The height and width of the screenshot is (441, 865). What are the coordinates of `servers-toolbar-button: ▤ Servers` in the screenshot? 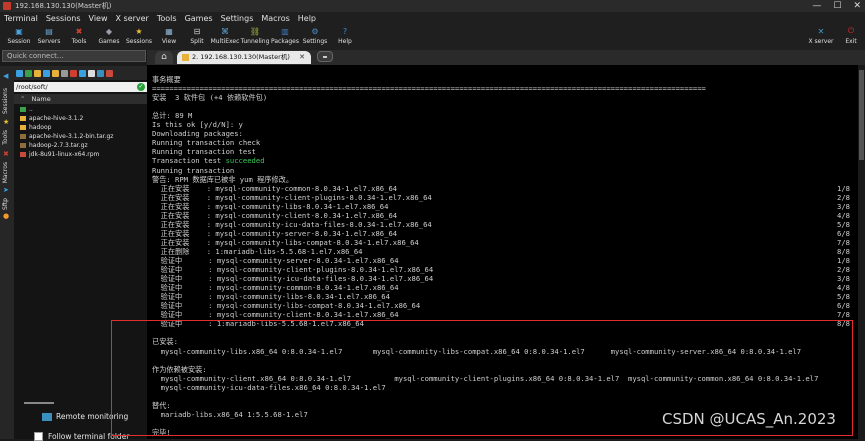 It's located at (49, 35).